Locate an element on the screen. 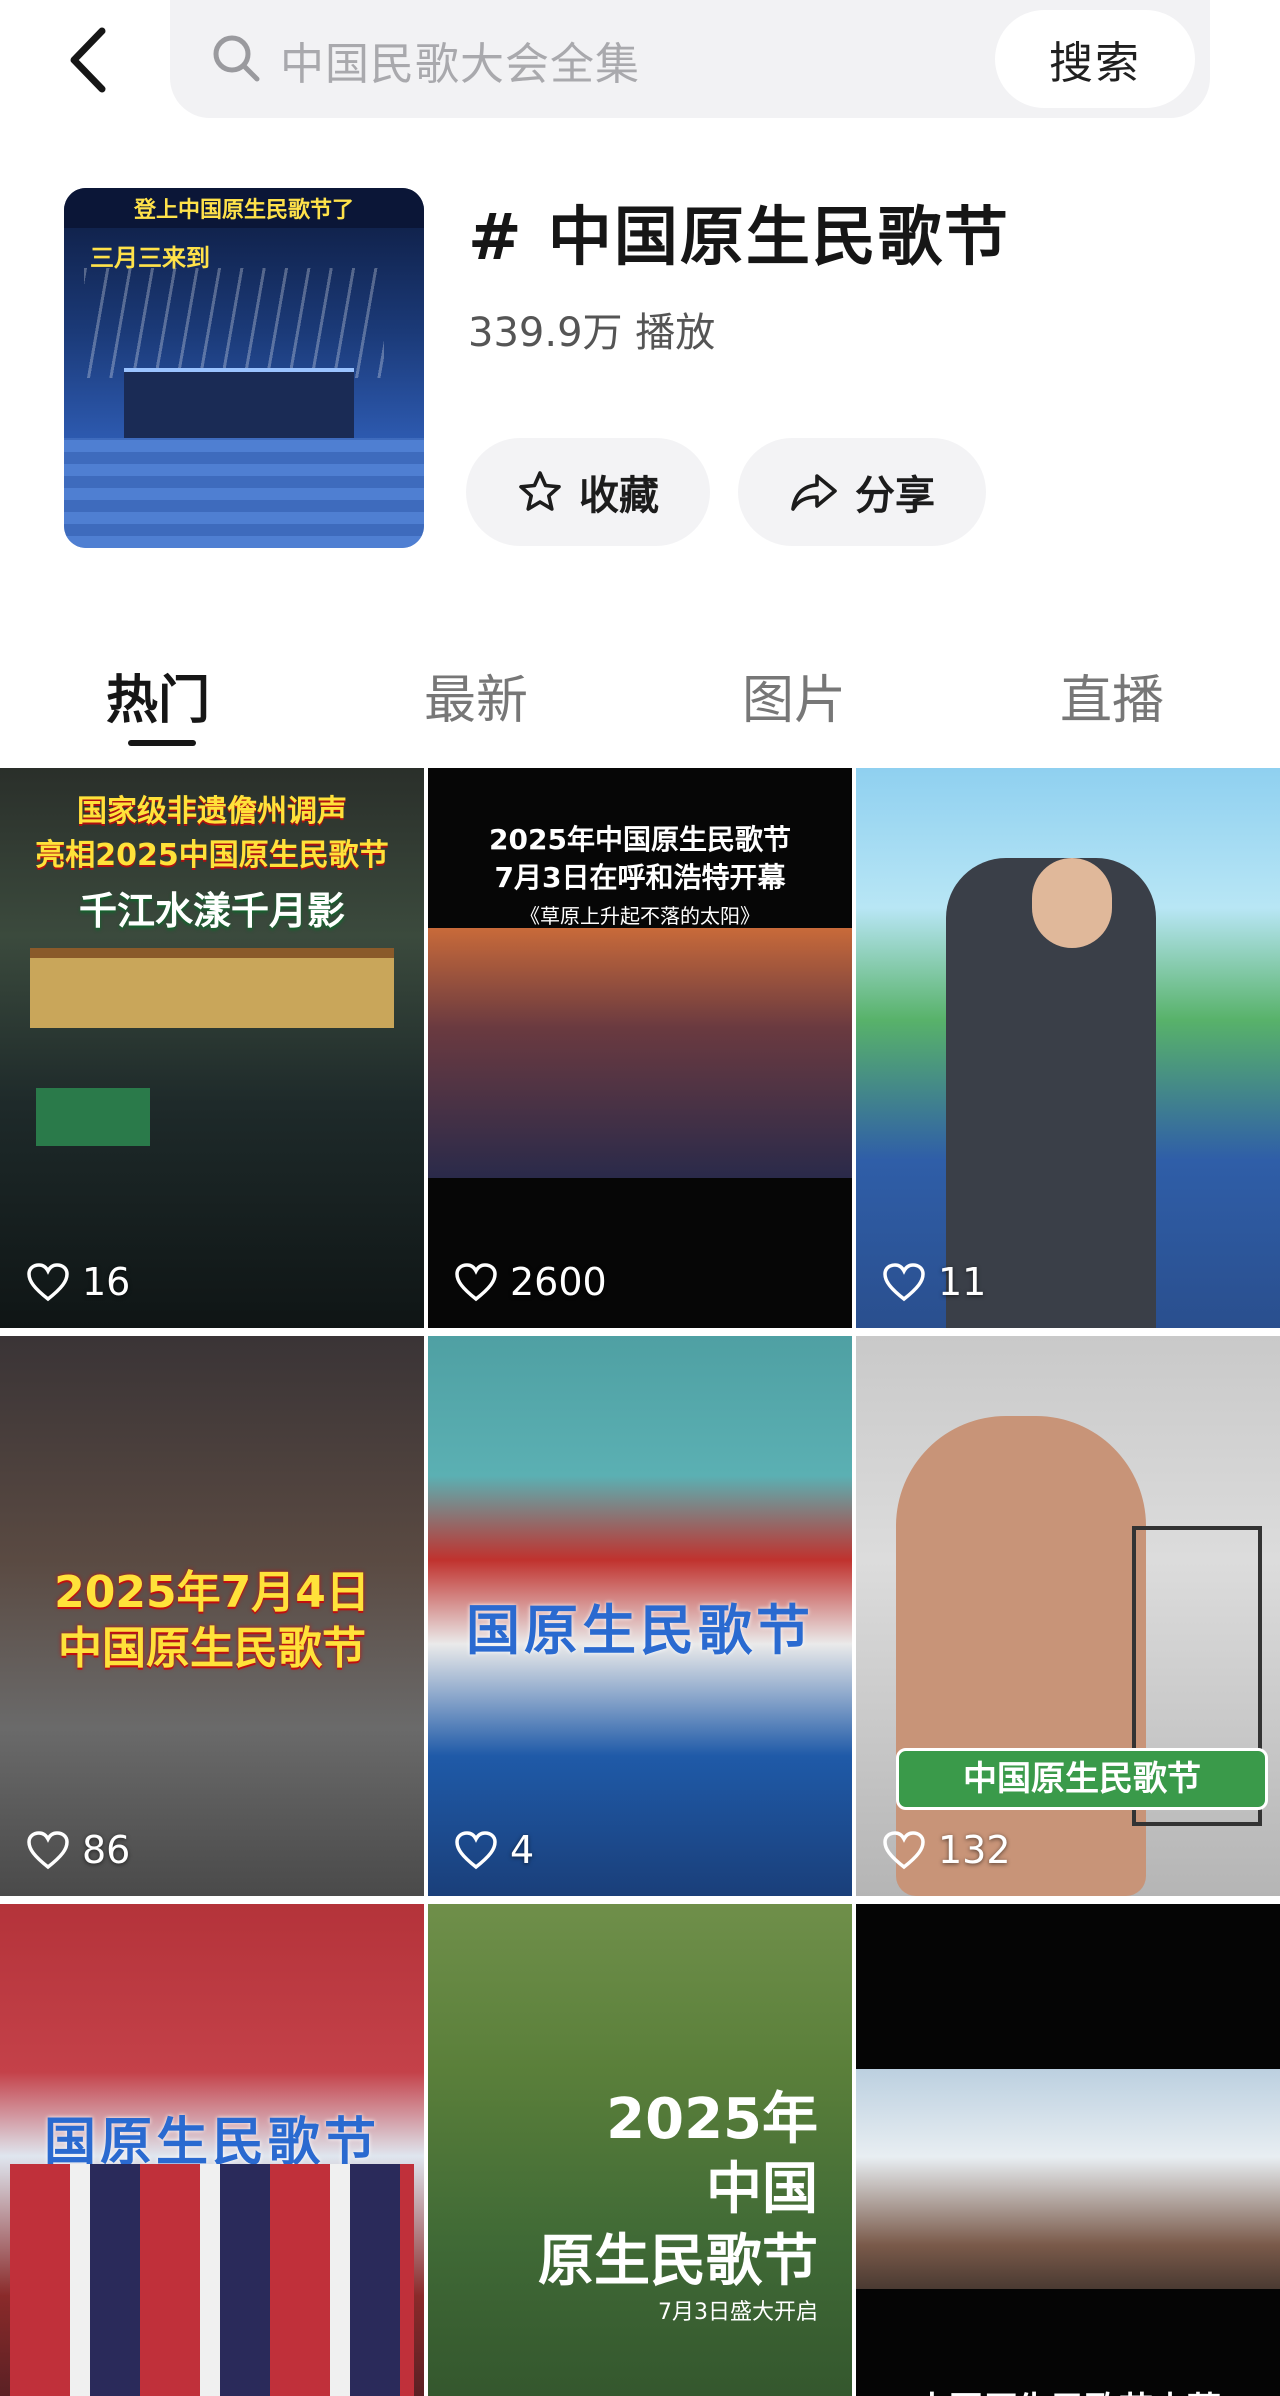  search-input: 中国民歌大会全集 is located at coordinates (460, 60).